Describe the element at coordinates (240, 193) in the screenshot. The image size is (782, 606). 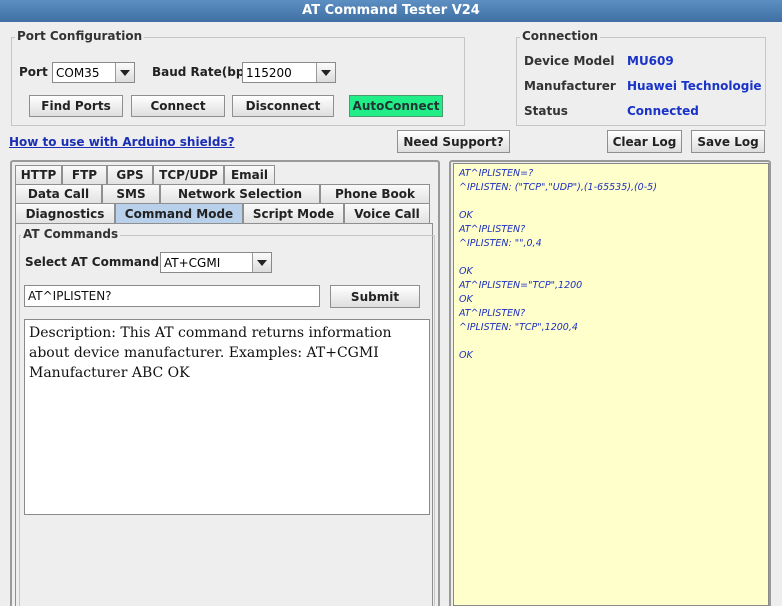
I see `tab-network-selection: Network Selection` at that location.